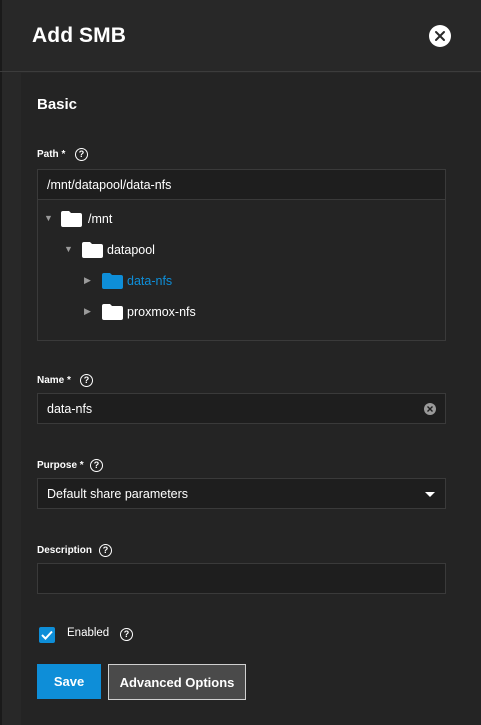 This screenshot has width=481, height=725. Describe the element at coordinates (241, 578) in the screenshot. I see `description-input` at that location.